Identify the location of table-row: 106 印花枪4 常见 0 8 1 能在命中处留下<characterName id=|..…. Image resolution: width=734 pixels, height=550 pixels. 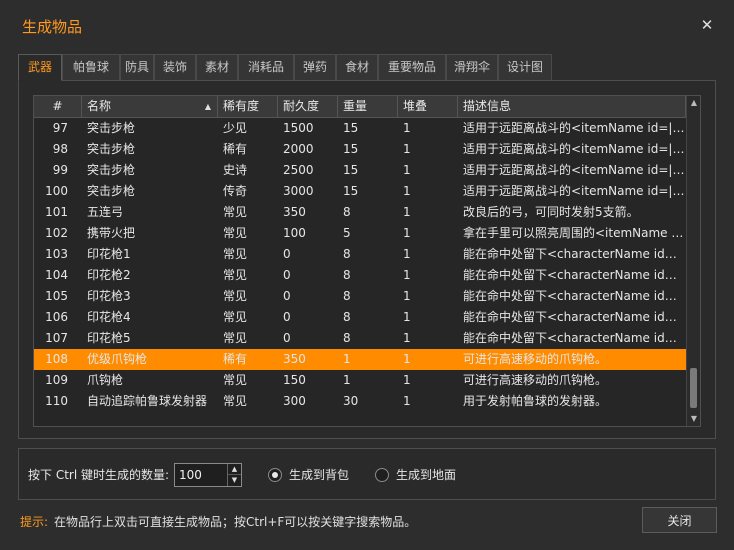
(360, 317).